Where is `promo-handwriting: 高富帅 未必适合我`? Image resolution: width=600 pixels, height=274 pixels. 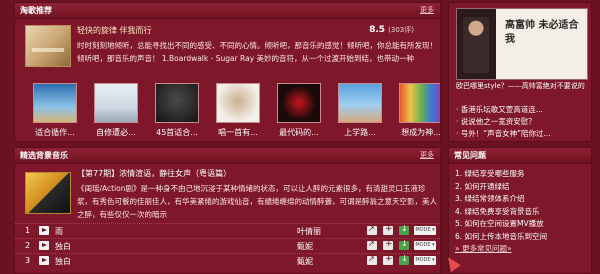
promo-handwriting: 高富帅 未必适合我 is located at coordinates (542, 32).